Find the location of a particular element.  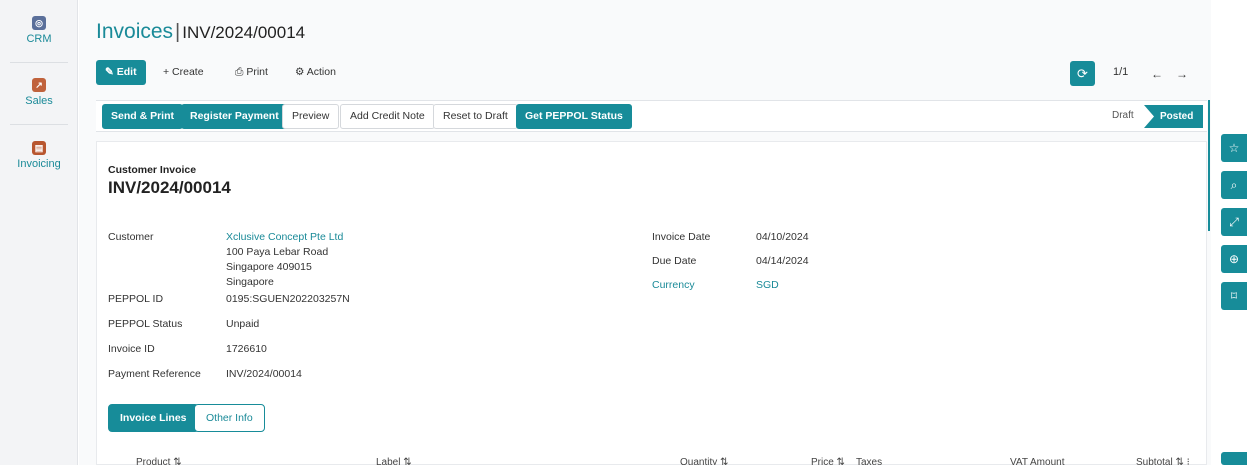

sales-chart-icon: ↗ is located at coordinates (39, 85).